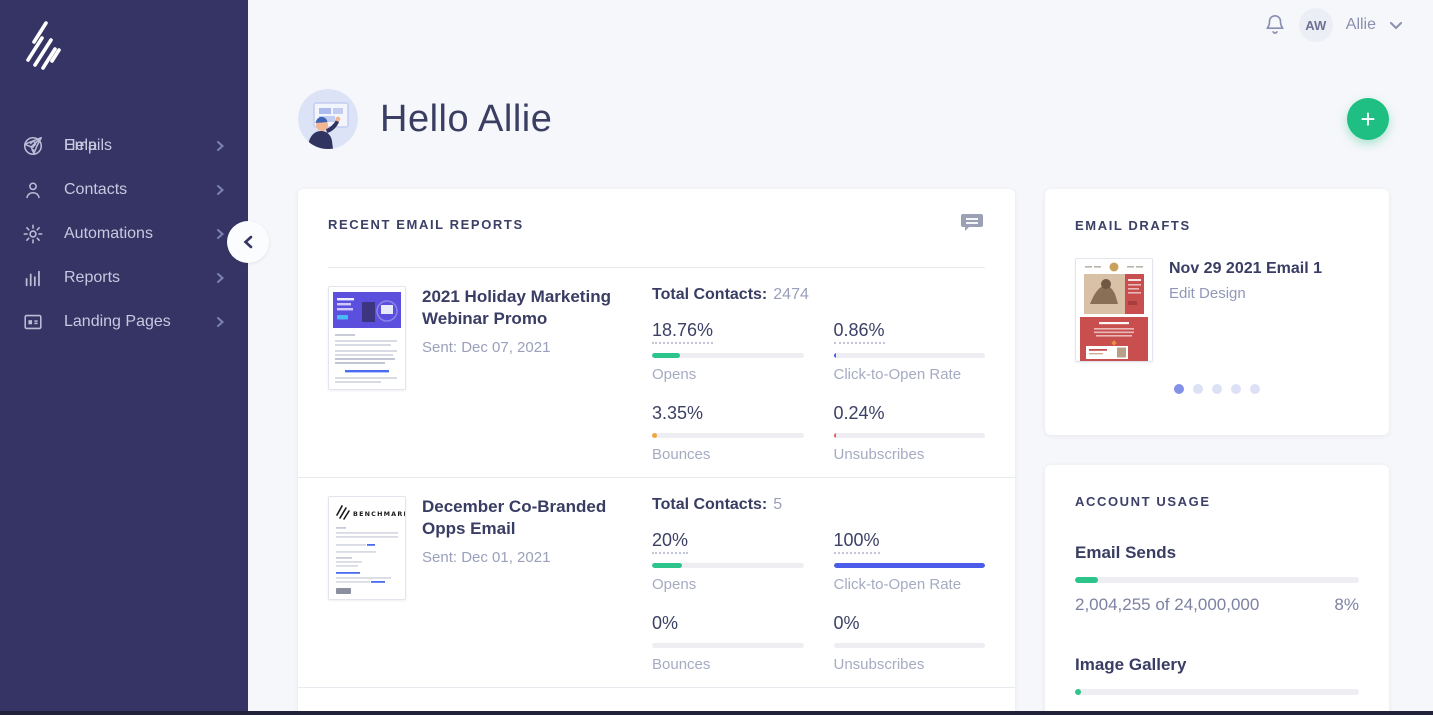 The width and height of the screenshot is (1433, 715). I want to click on stat-value: 0.24%, so click(859, 413).